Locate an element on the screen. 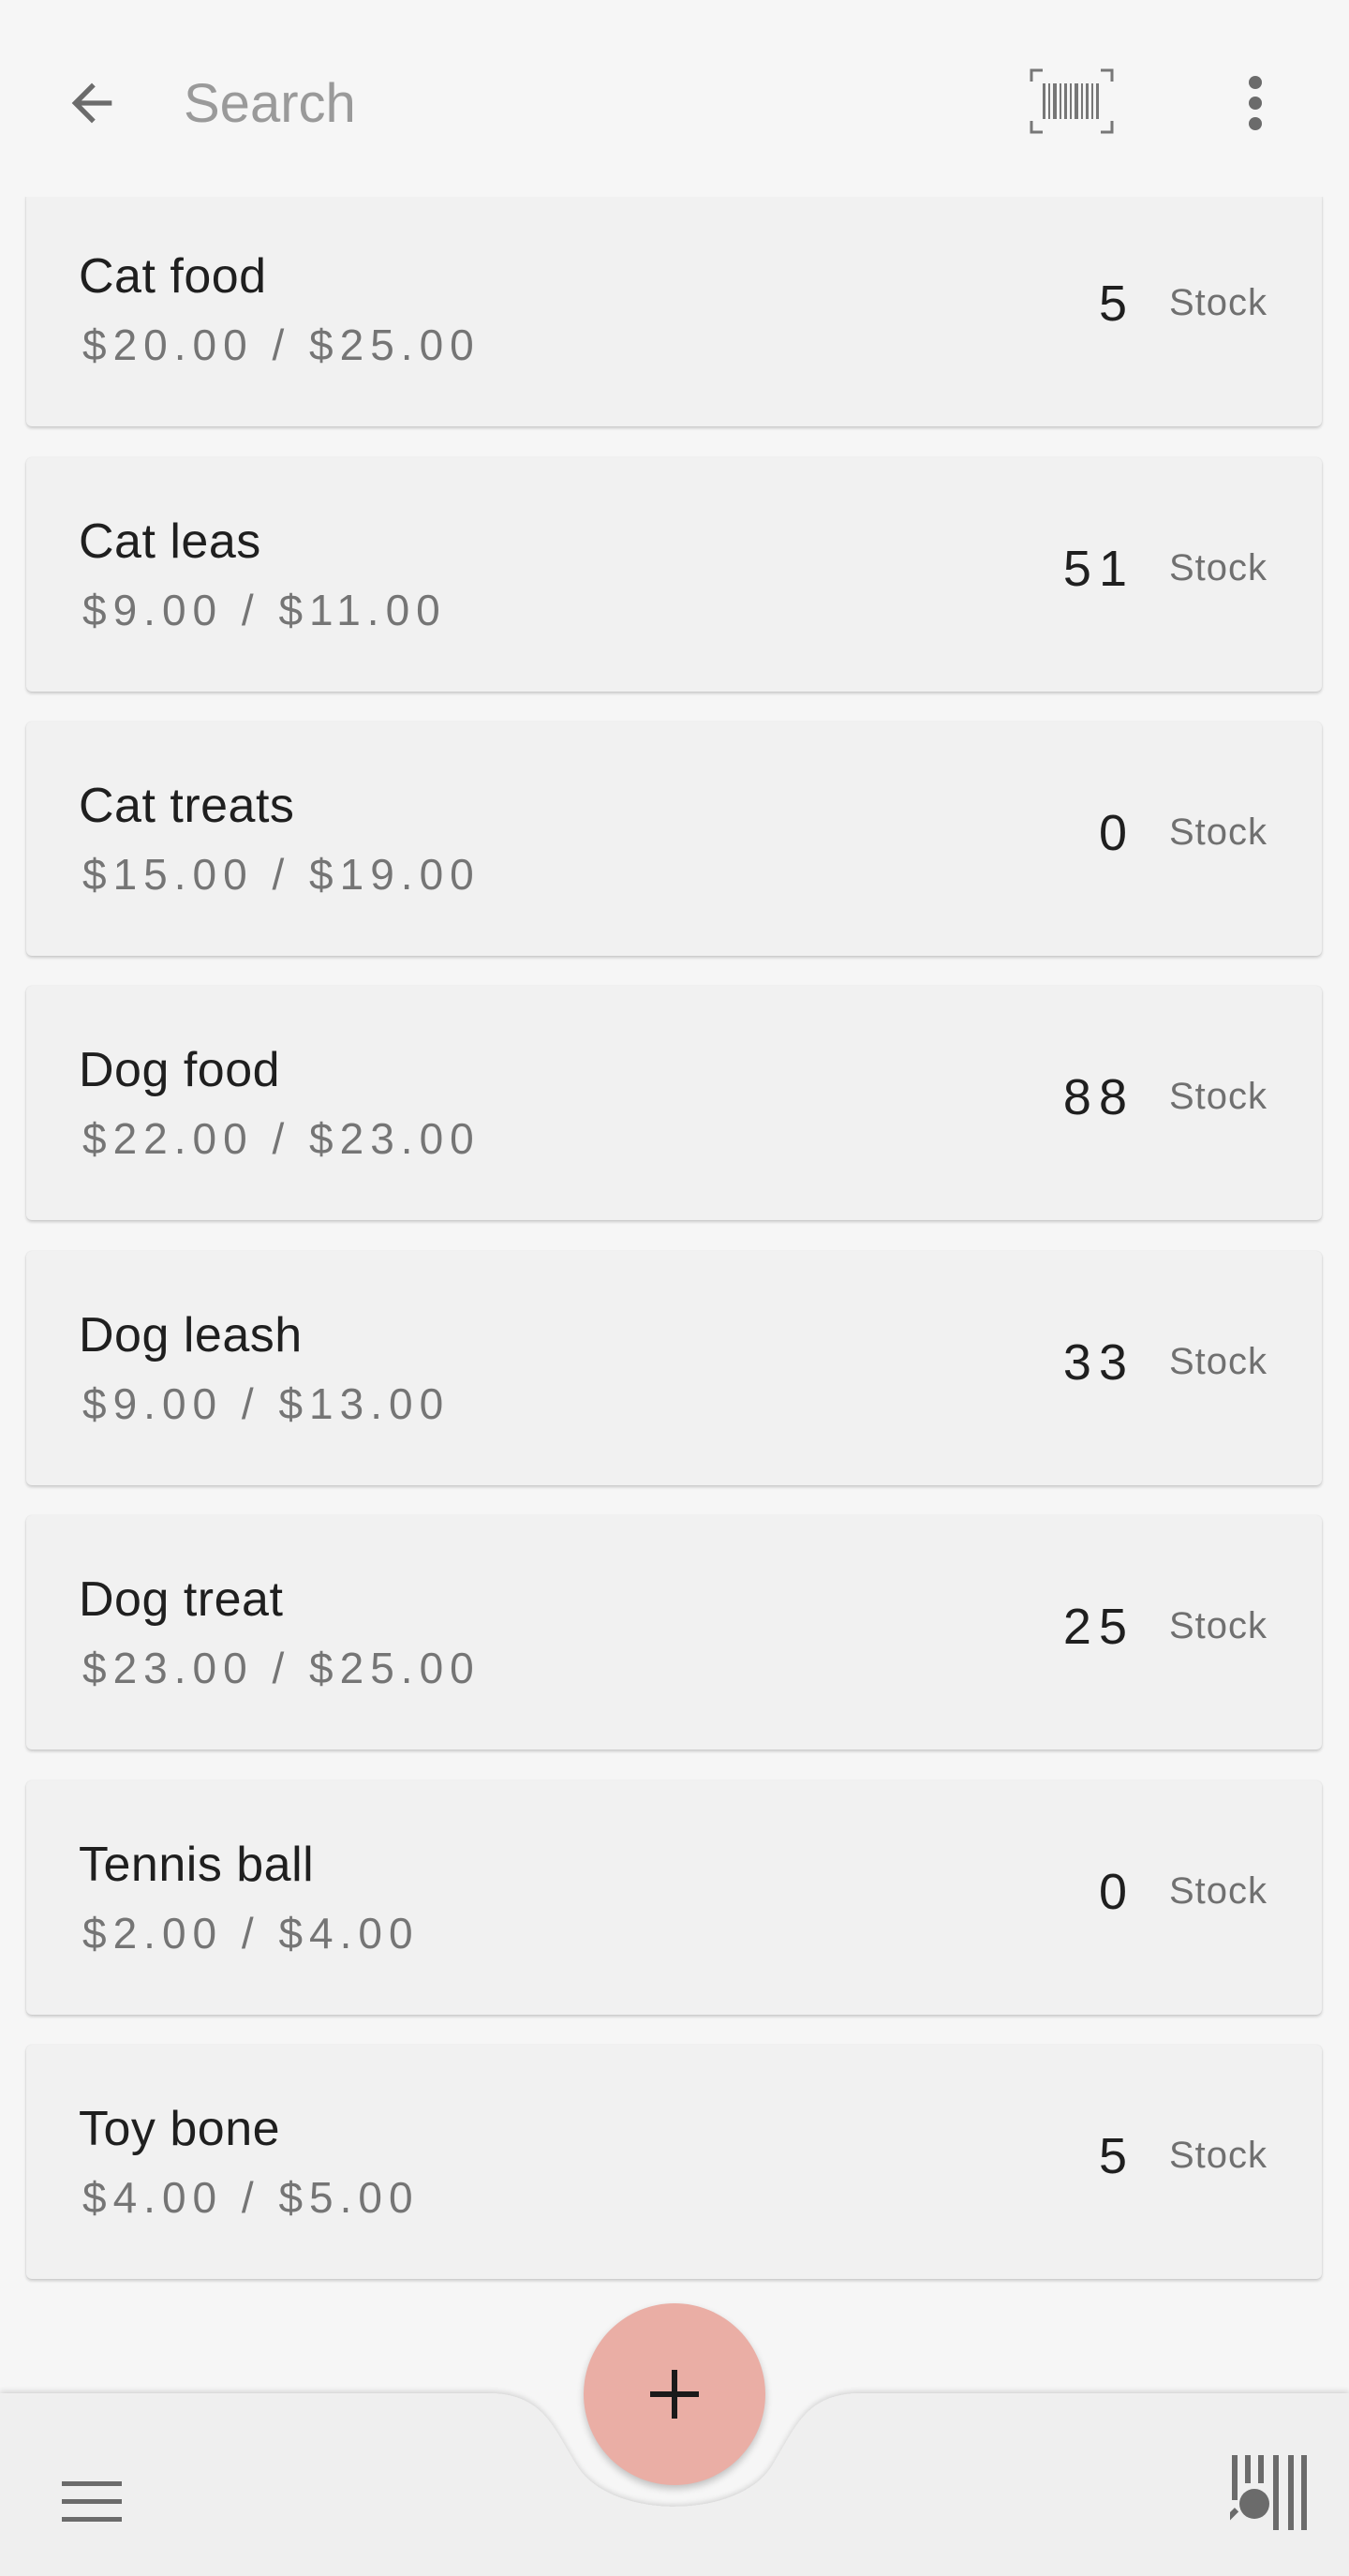 This screenshot has height=2576, width=1349. list-item: Dog food $22.00 / $23.00 88 Stock is located at coordinates (674, 1103).